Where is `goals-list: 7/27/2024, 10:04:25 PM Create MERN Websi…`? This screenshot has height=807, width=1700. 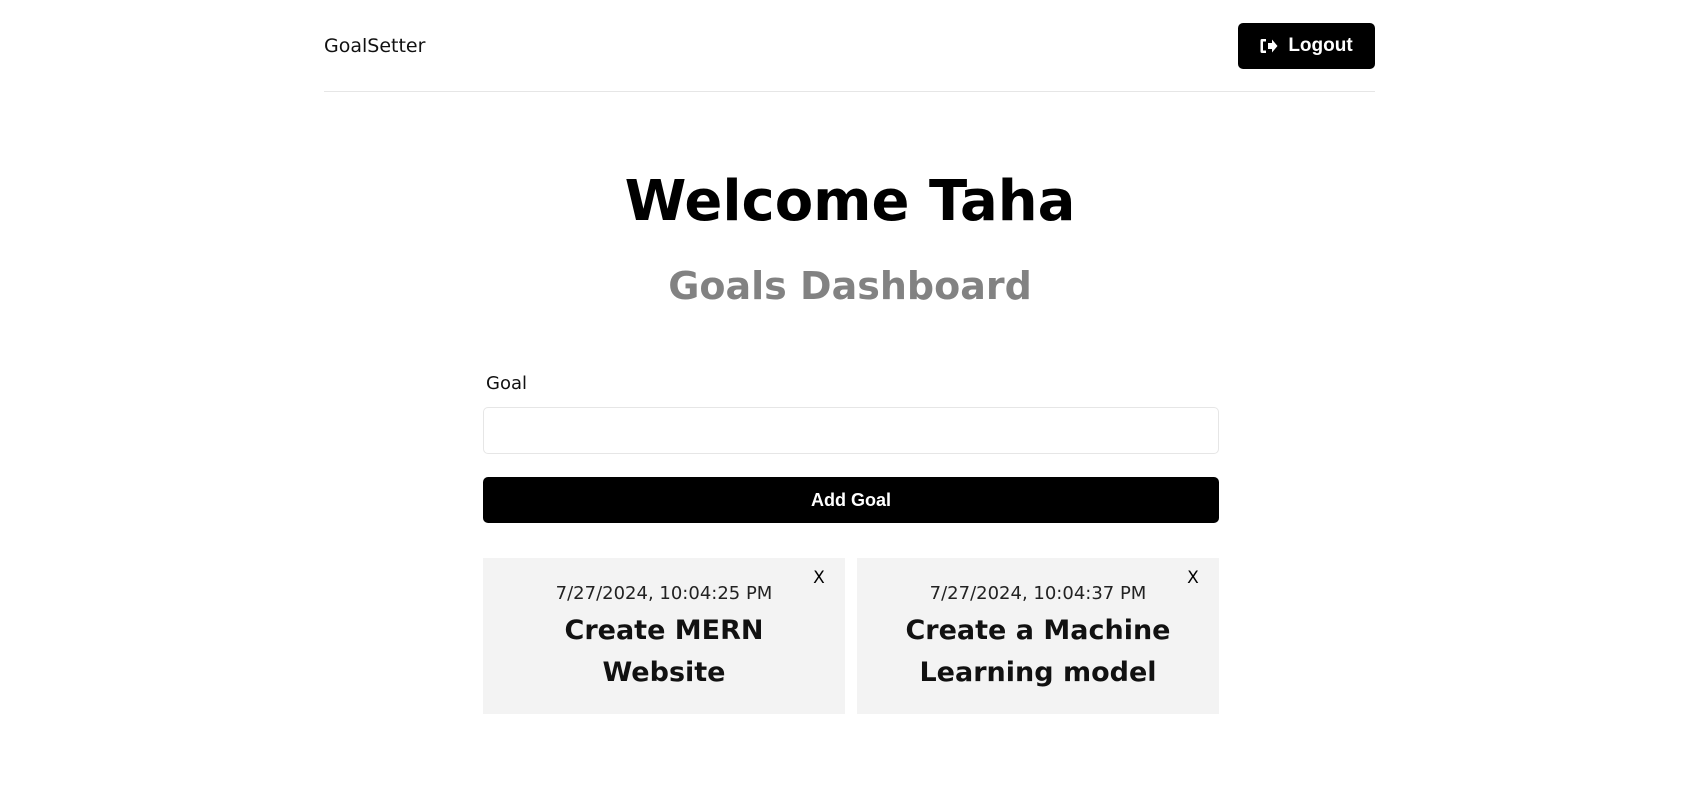
goals-list: 7/27/2024, 10:04:25 PM Create MERN Websi… is located at coordinates (851, 636).